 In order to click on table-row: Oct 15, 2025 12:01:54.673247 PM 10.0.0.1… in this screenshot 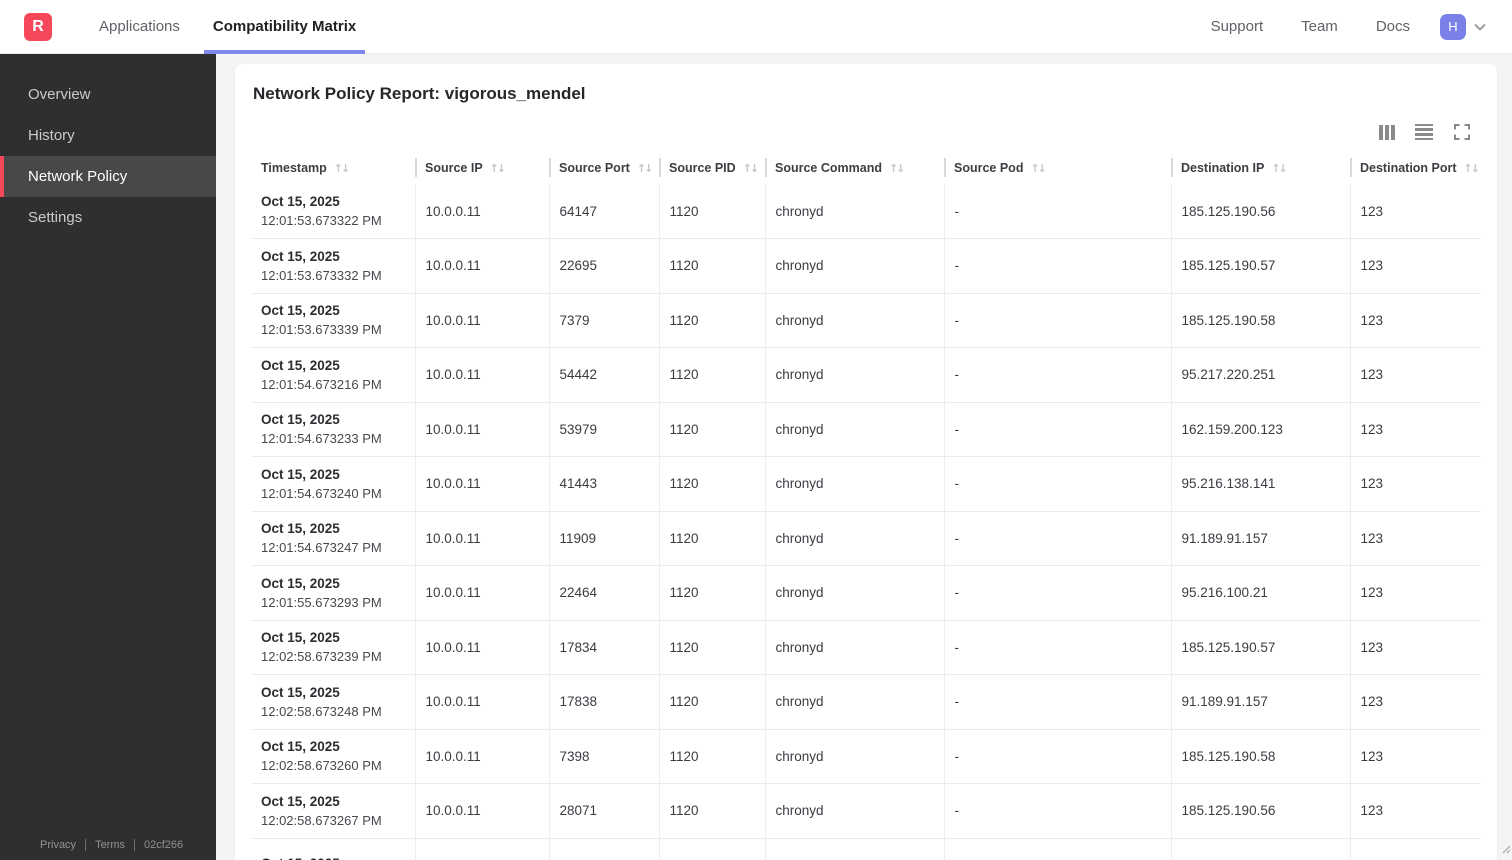, I will do `click(866, 538)`.